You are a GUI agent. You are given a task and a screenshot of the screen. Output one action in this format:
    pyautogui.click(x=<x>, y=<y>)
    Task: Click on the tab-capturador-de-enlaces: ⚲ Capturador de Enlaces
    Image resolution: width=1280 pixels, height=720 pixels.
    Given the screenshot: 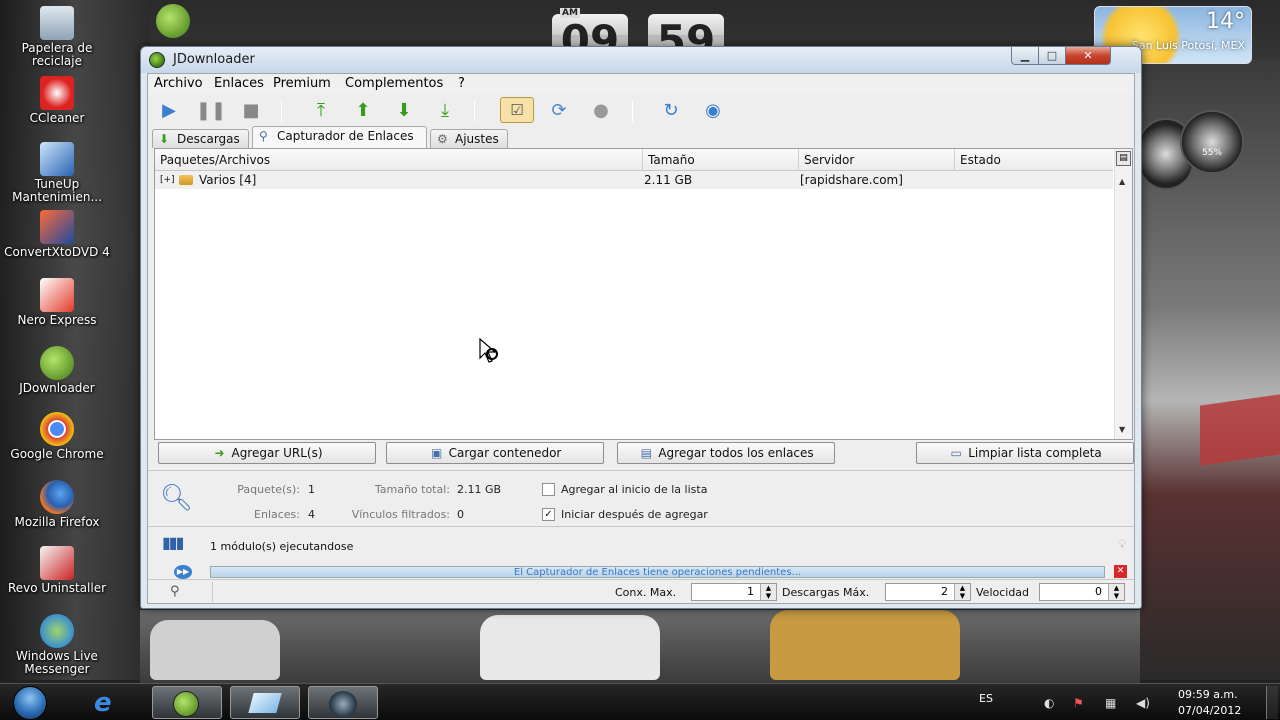 What is the action you would take?
    pyautogui.click(x=339, y=137)
    